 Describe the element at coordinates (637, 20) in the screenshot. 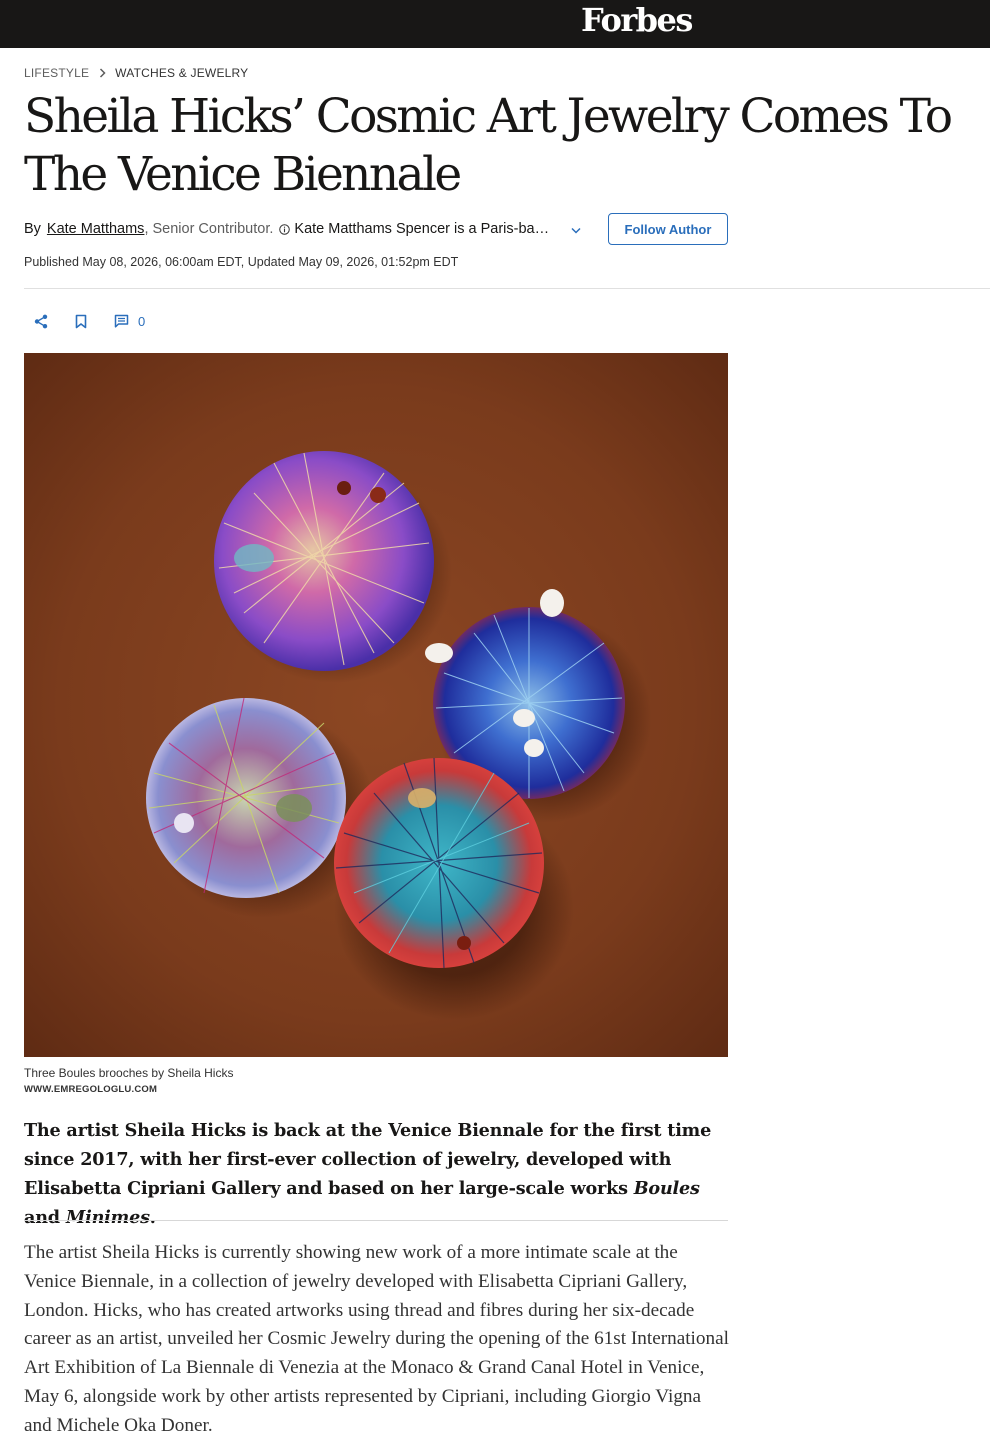

I see `forbes-logo: Forbes` at that location.